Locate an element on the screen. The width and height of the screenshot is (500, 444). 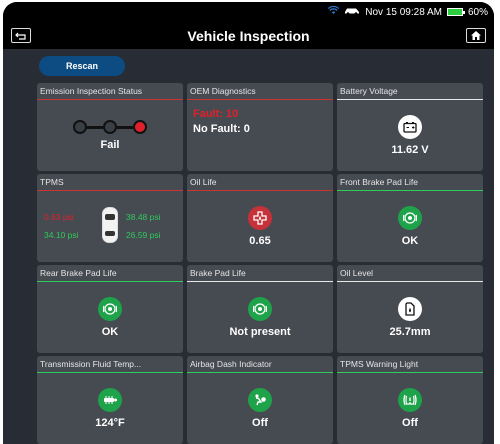
title-bar: Vehicle Inspection is located at coordinates (248, 36).